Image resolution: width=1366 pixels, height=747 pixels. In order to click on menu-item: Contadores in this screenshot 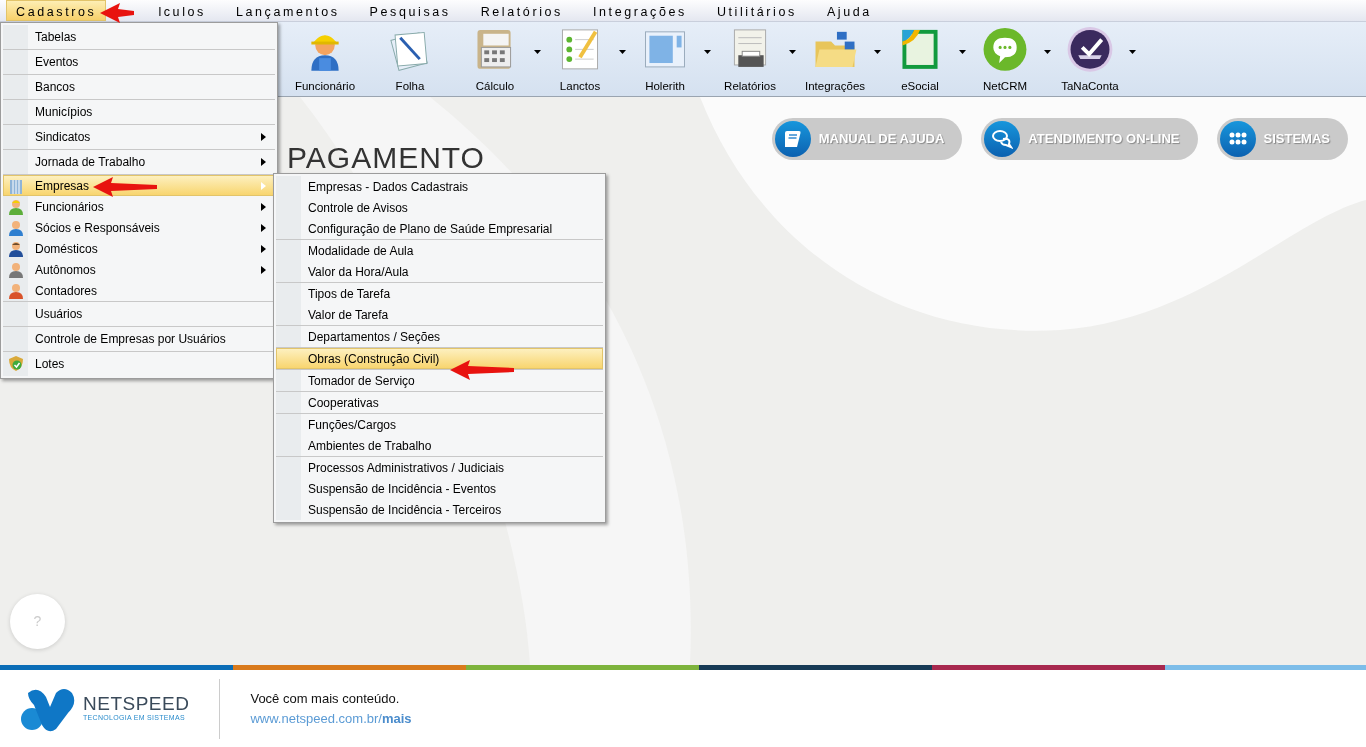, I will do `click(139, 290)`.